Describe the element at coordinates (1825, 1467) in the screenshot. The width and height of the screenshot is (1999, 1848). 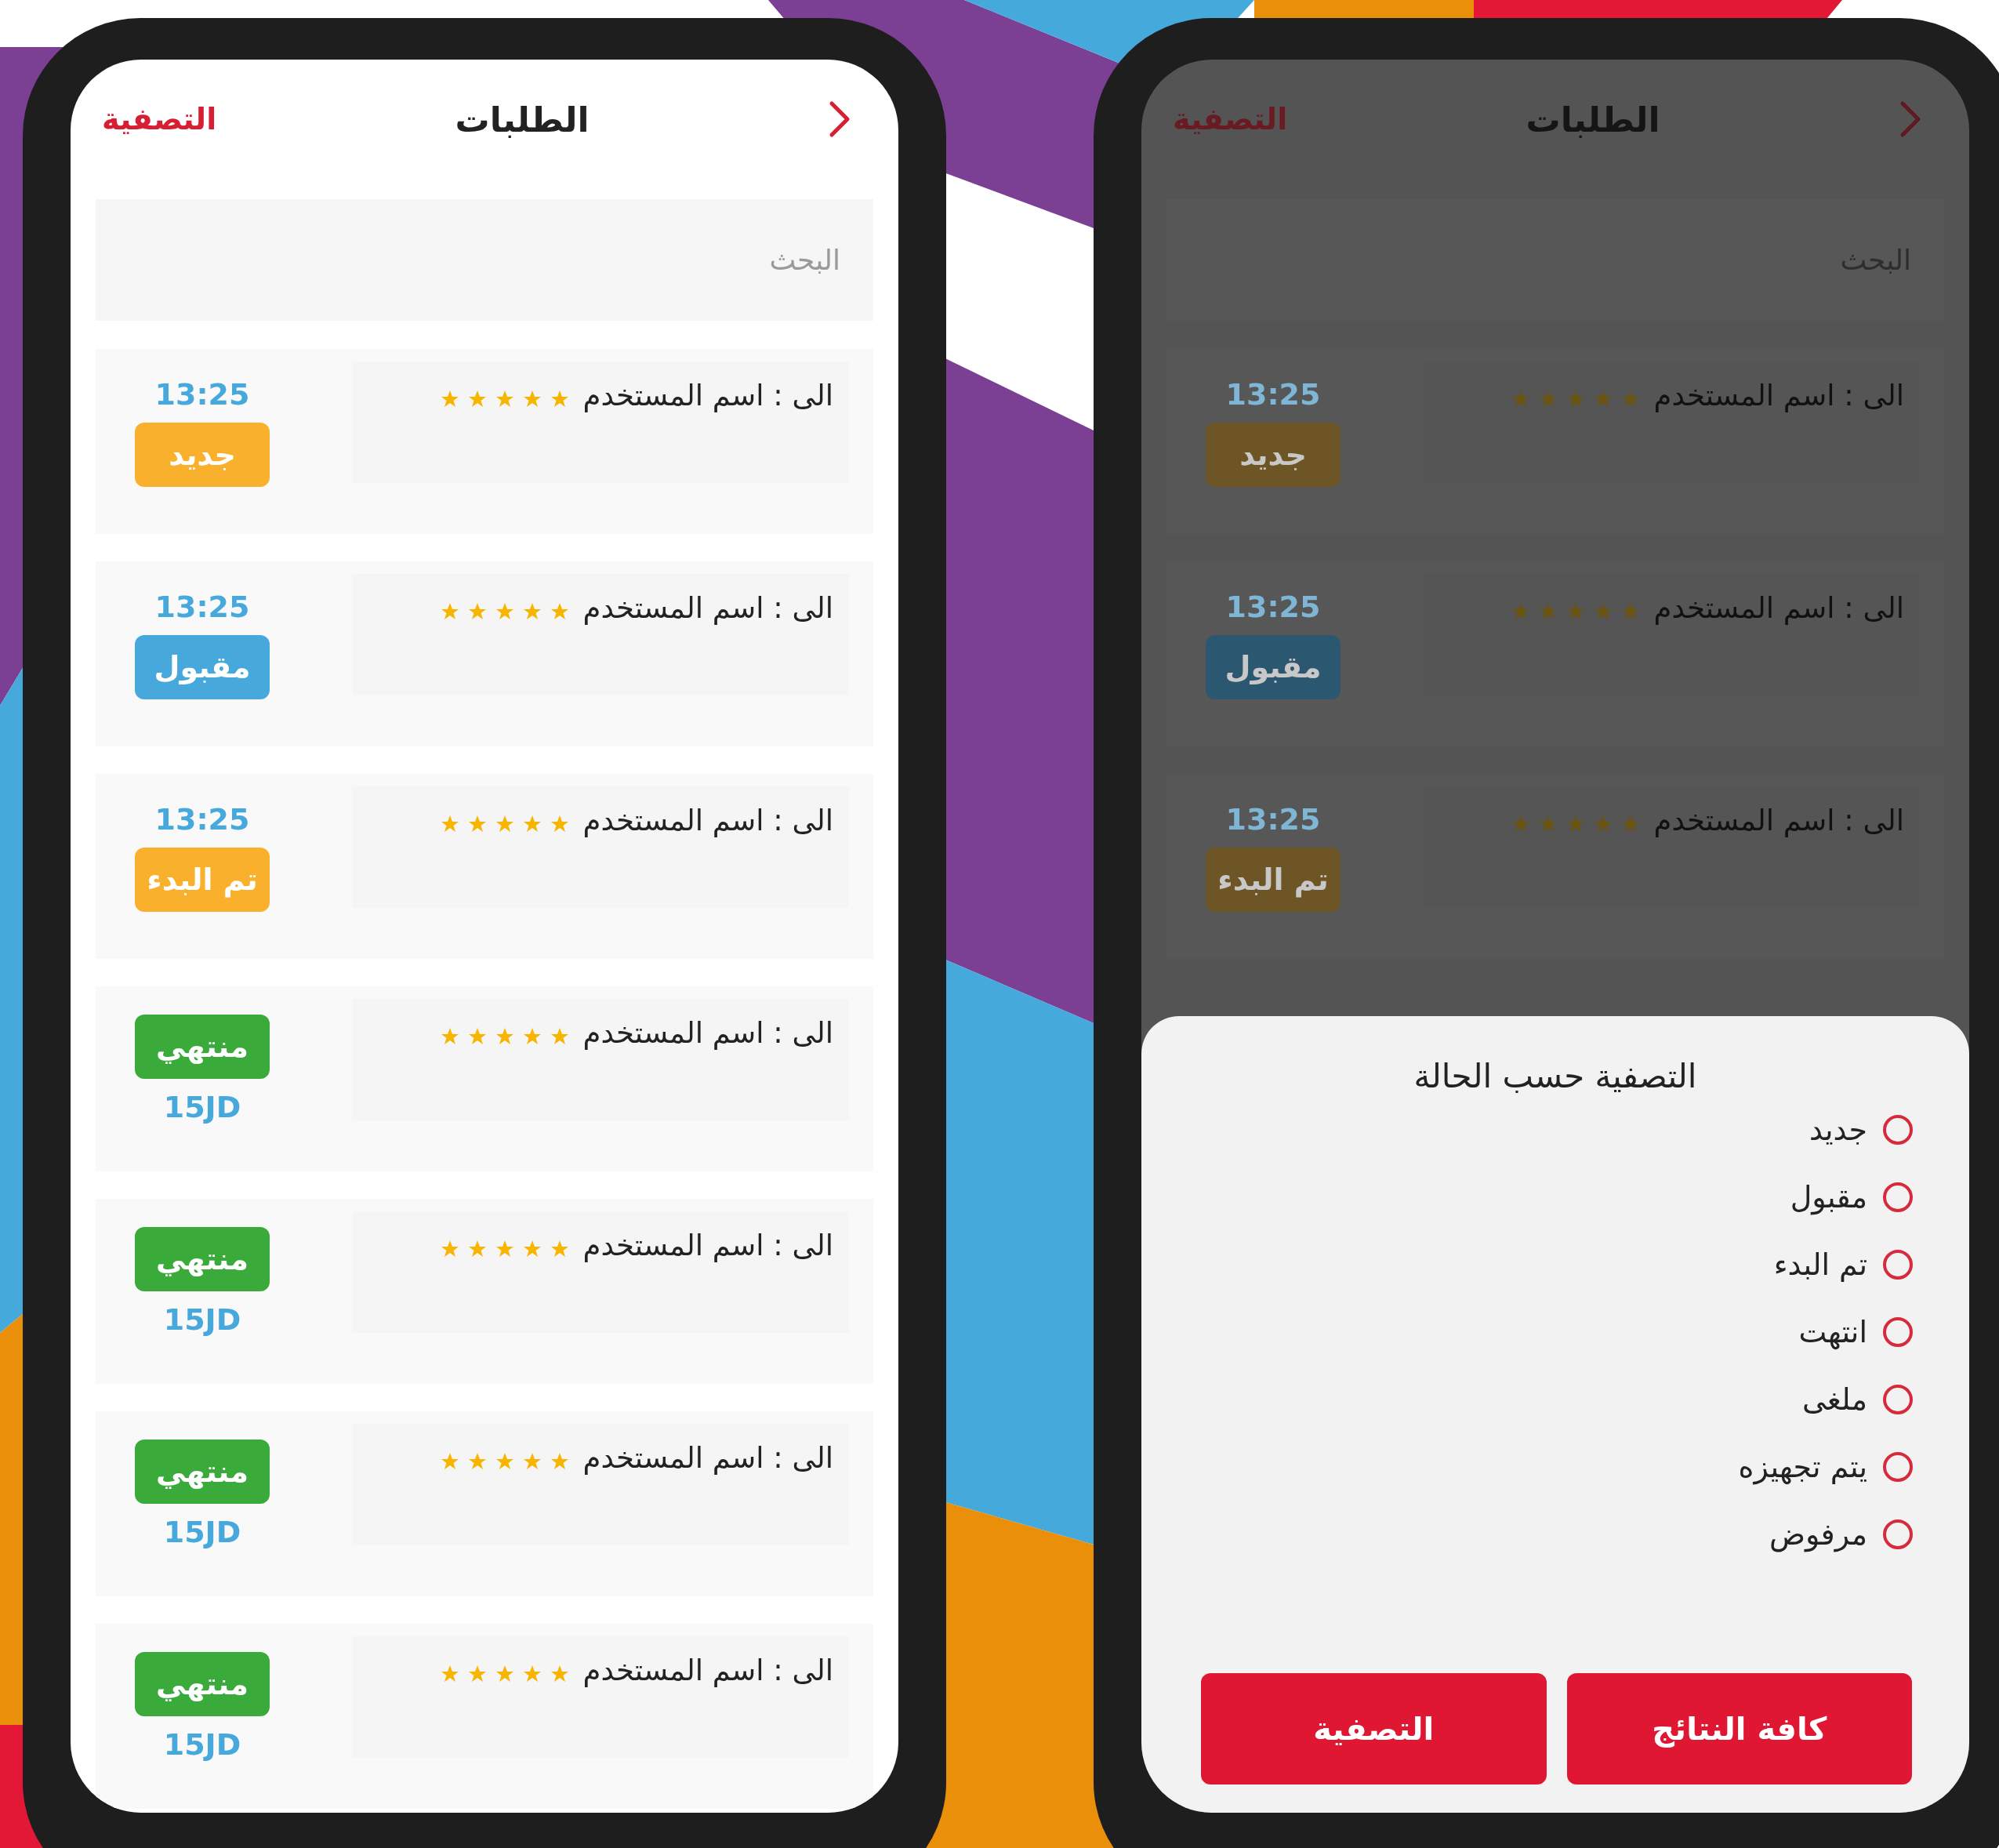
I see `status-option: يتم تجهيزه` at that location.